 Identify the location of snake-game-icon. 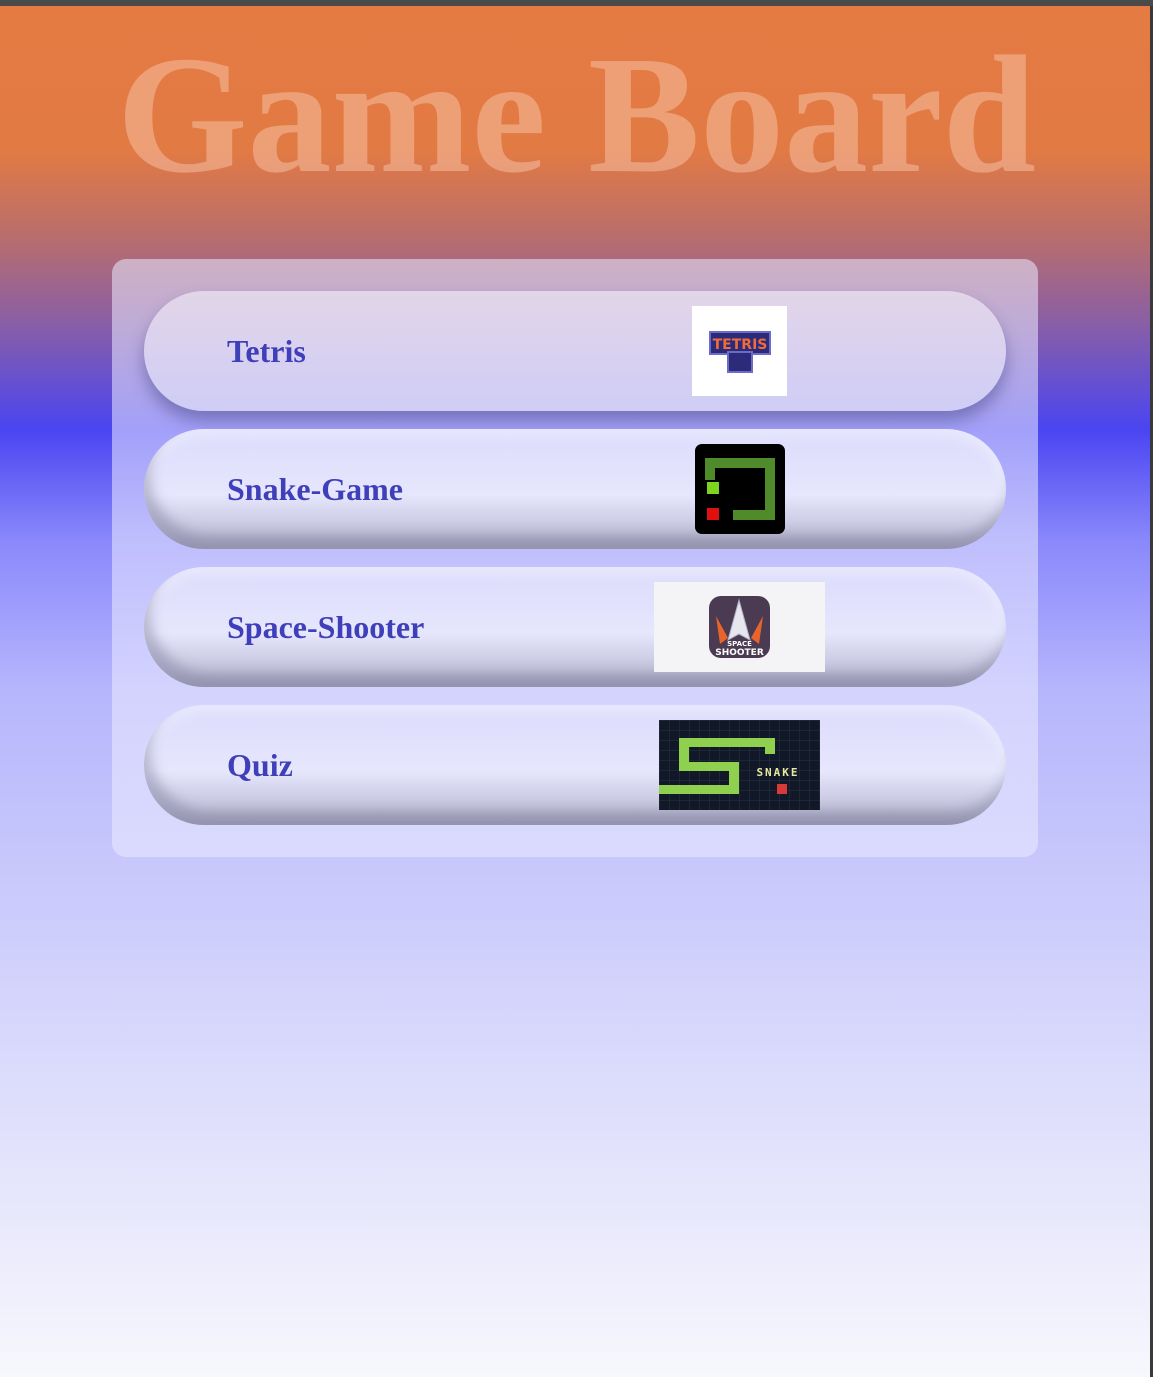
(740, 489).